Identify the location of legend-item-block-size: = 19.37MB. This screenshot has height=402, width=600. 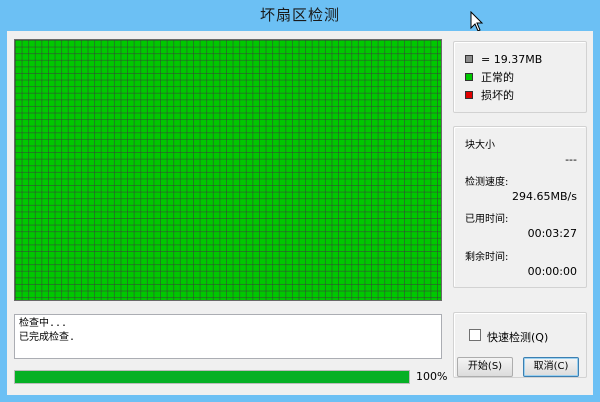
(503, 59).